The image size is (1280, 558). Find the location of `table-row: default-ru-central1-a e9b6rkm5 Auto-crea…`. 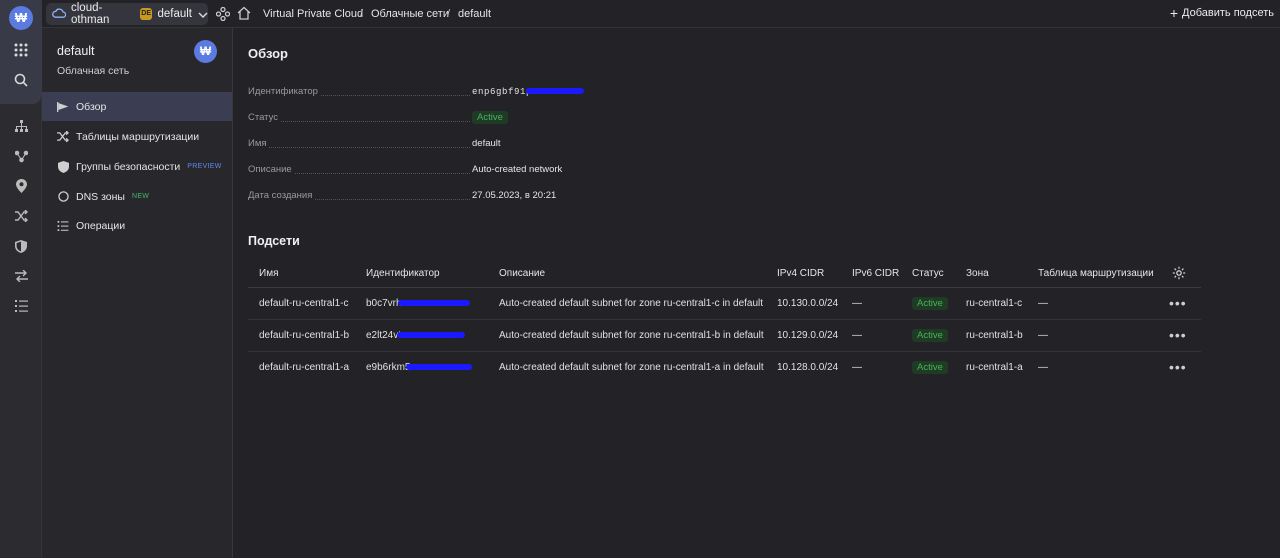

table-row: default-ru-central1-a e9b6rkm5 Auto-crea… is located at coordinates (724, 368).